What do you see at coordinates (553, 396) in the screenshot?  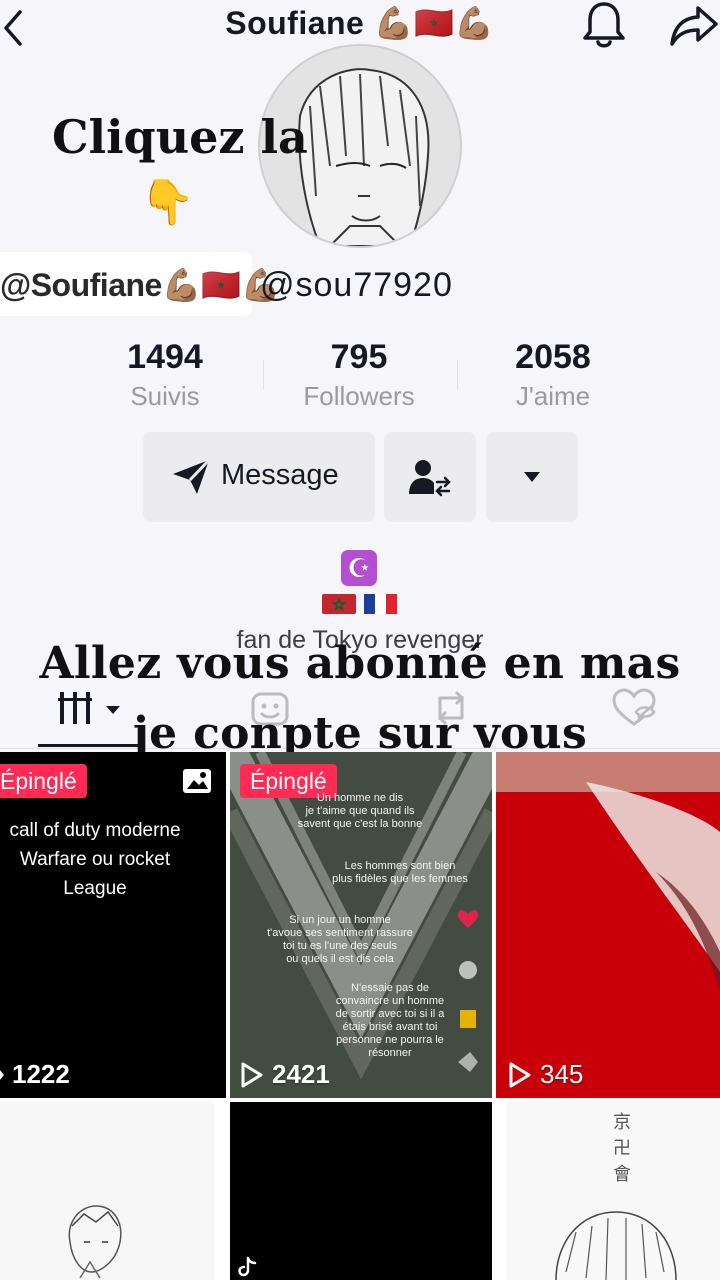 I see `stat-likes-label: J'aime` at bounding box center [553, 396].